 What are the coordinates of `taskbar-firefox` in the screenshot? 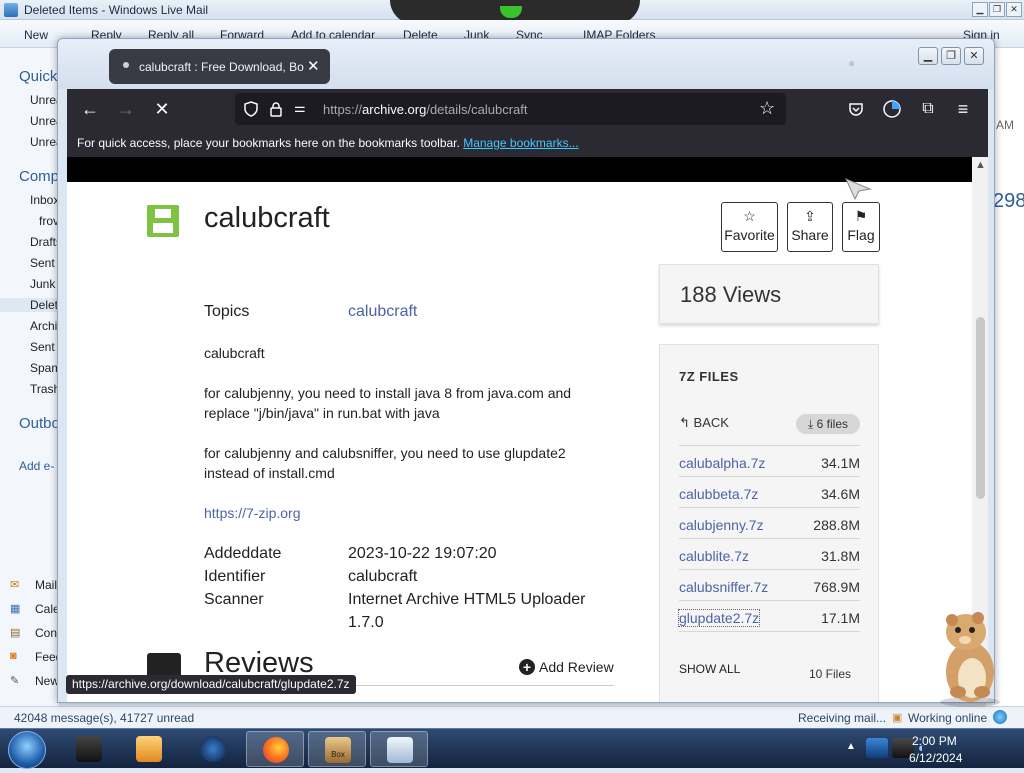 It's located at (275, 749).